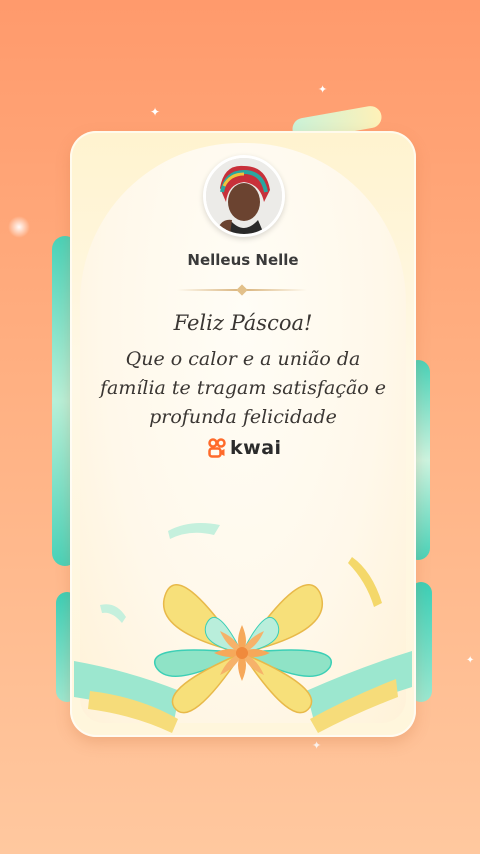  What do you see at coordinates (19, 227) in the screenshot?
I see `background-glow` at bounding box center [19, 227].